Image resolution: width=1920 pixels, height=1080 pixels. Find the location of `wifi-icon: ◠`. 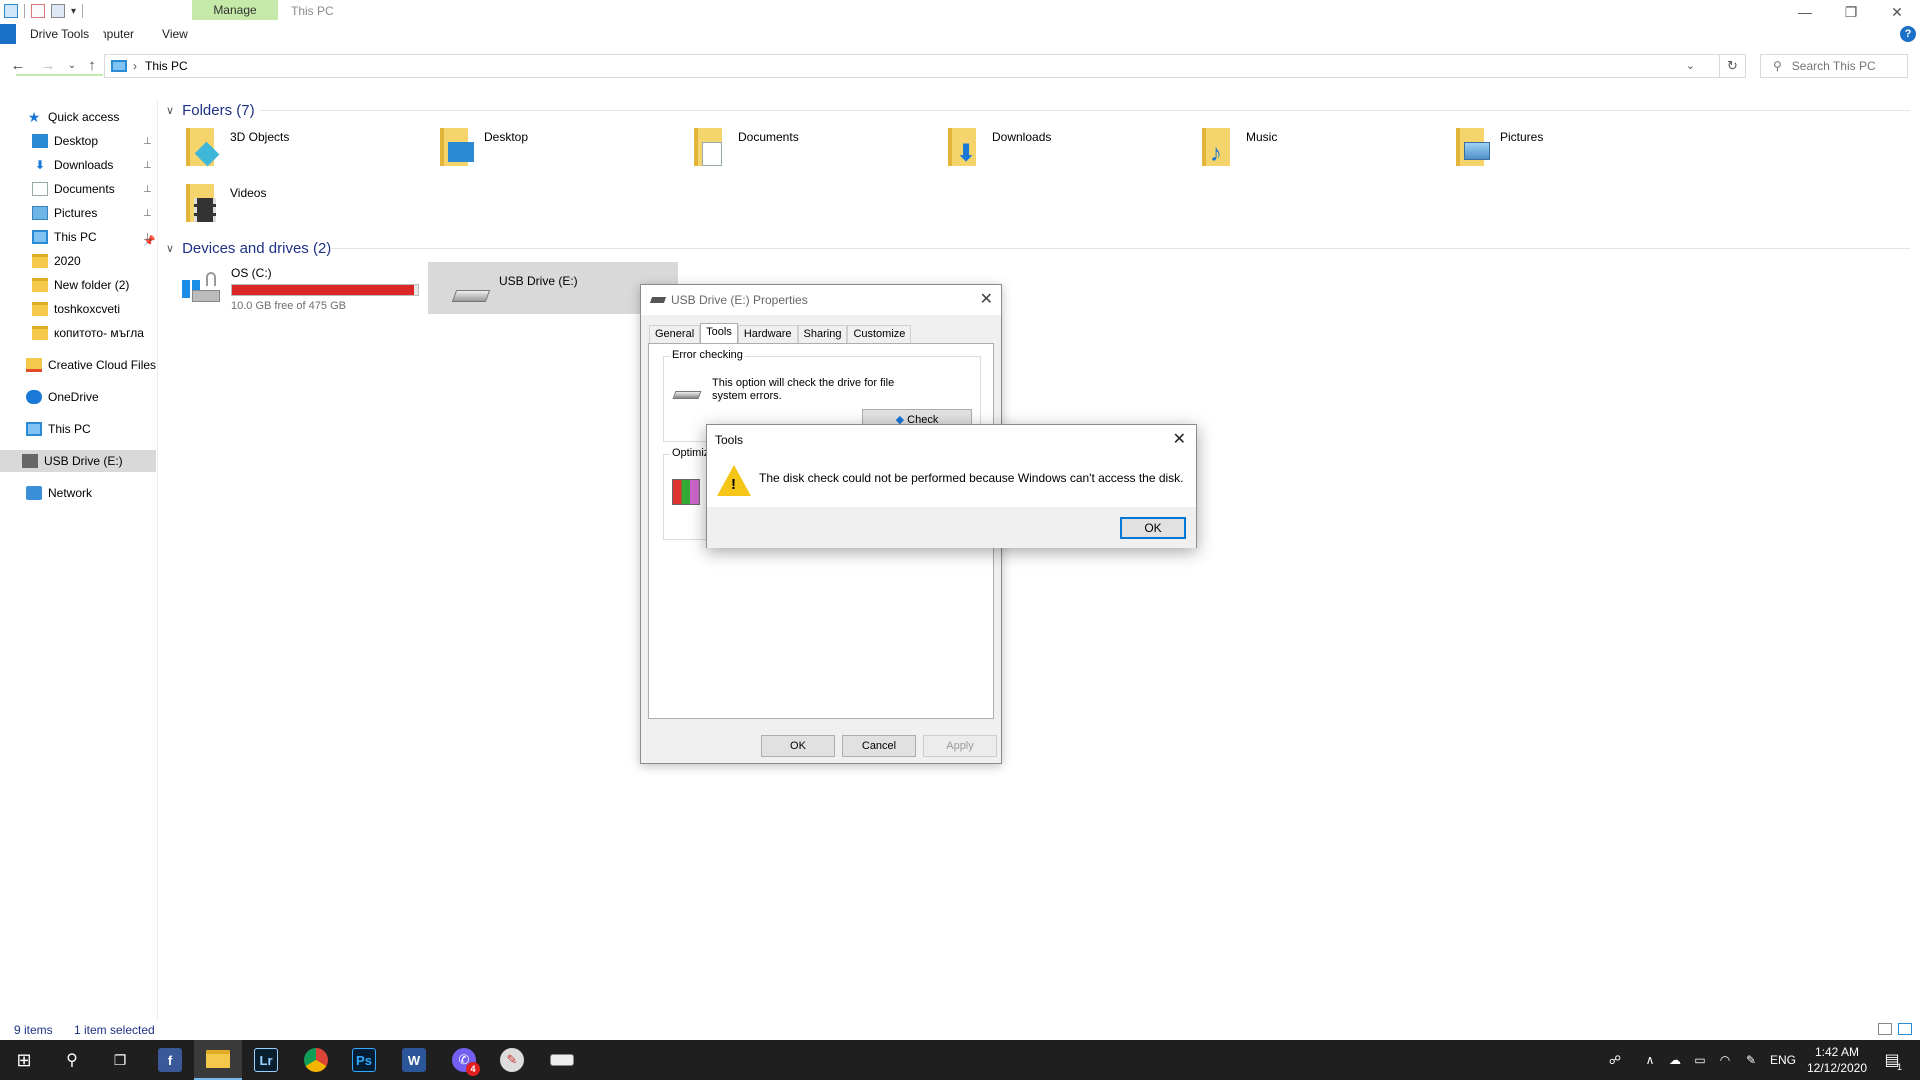

wifi-icon: ◠ is located at coordinates (1725, 1060).